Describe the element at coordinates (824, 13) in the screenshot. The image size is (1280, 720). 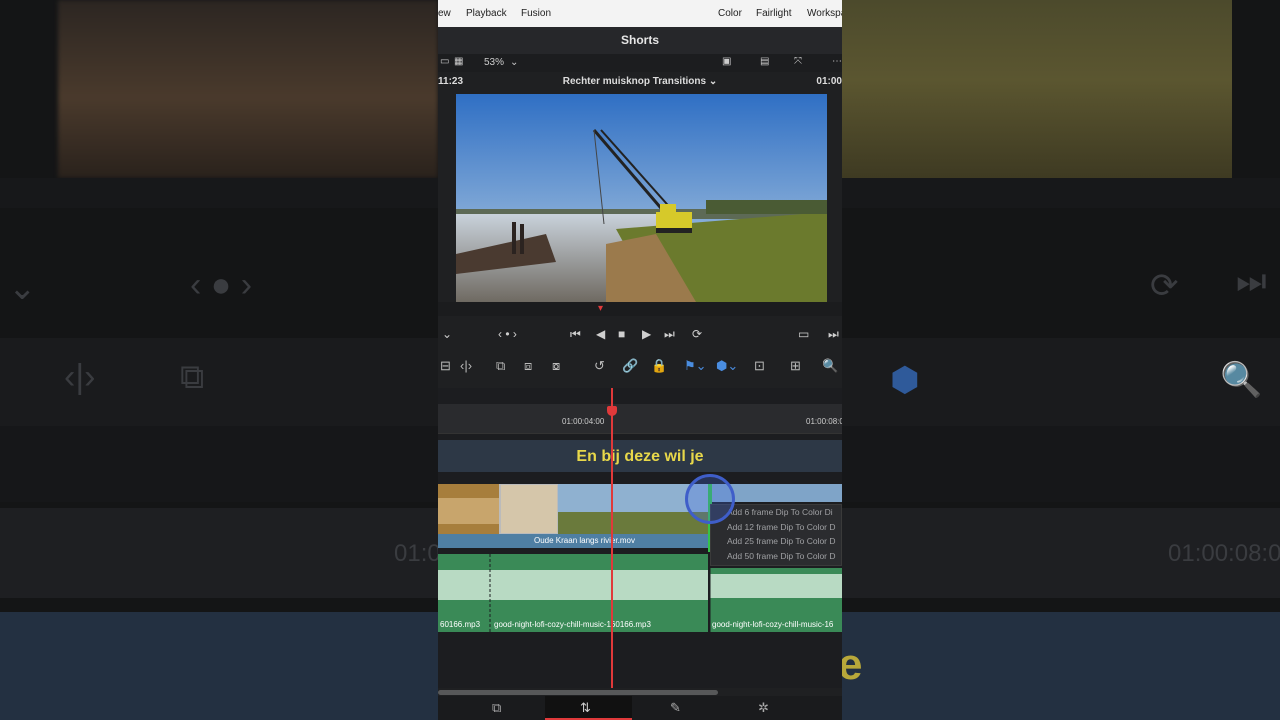
I see `menu-item-workspace: Workspa` at that location.